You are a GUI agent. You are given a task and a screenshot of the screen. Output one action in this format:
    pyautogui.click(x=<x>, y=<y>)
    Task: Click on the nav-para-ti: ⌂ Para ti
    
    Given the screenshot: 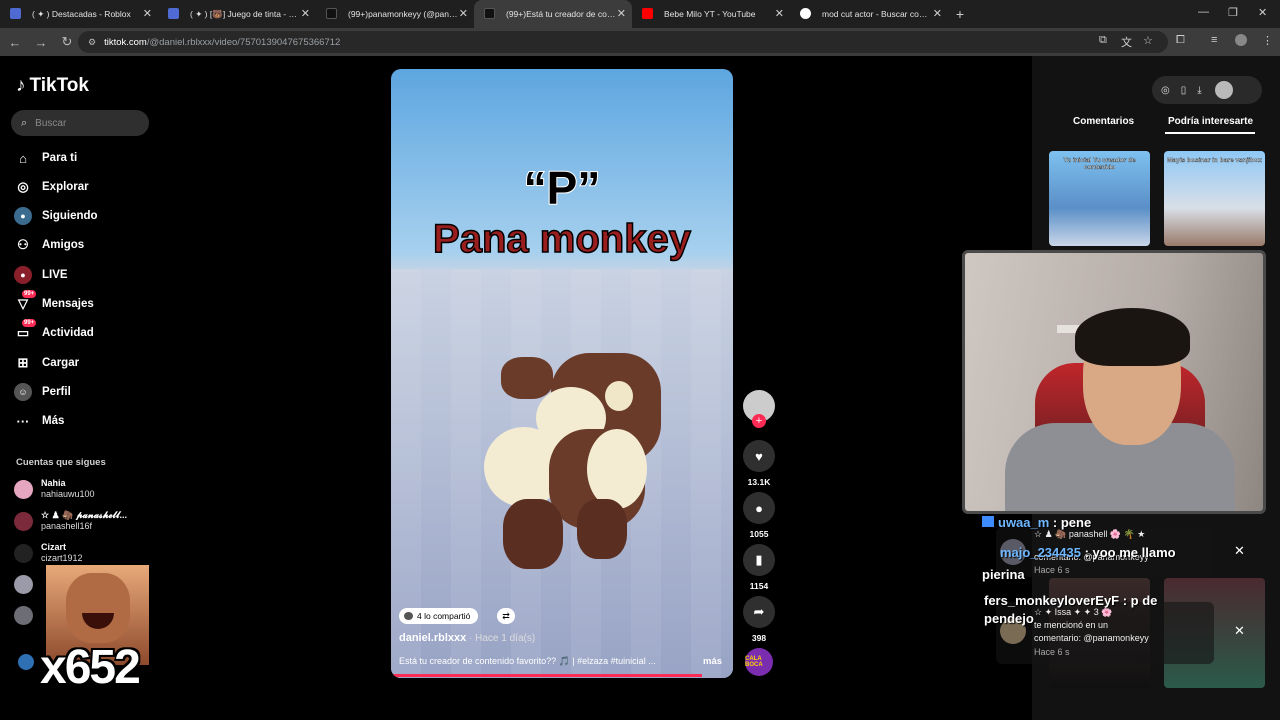 What is the action you would take?
    pyautogui.click(x=45, y=158)
    